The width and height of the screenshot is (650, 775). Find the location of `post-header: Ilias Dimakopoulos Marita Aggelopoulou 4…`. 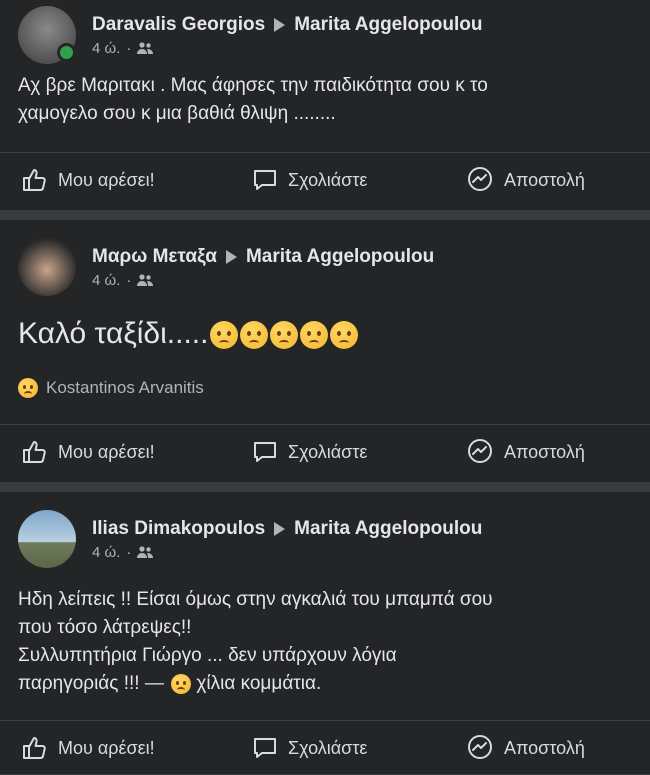

post-header: Ilias Dimakopoulos Marita Aggelopoulou 4… is located at coordinates (250, 539).